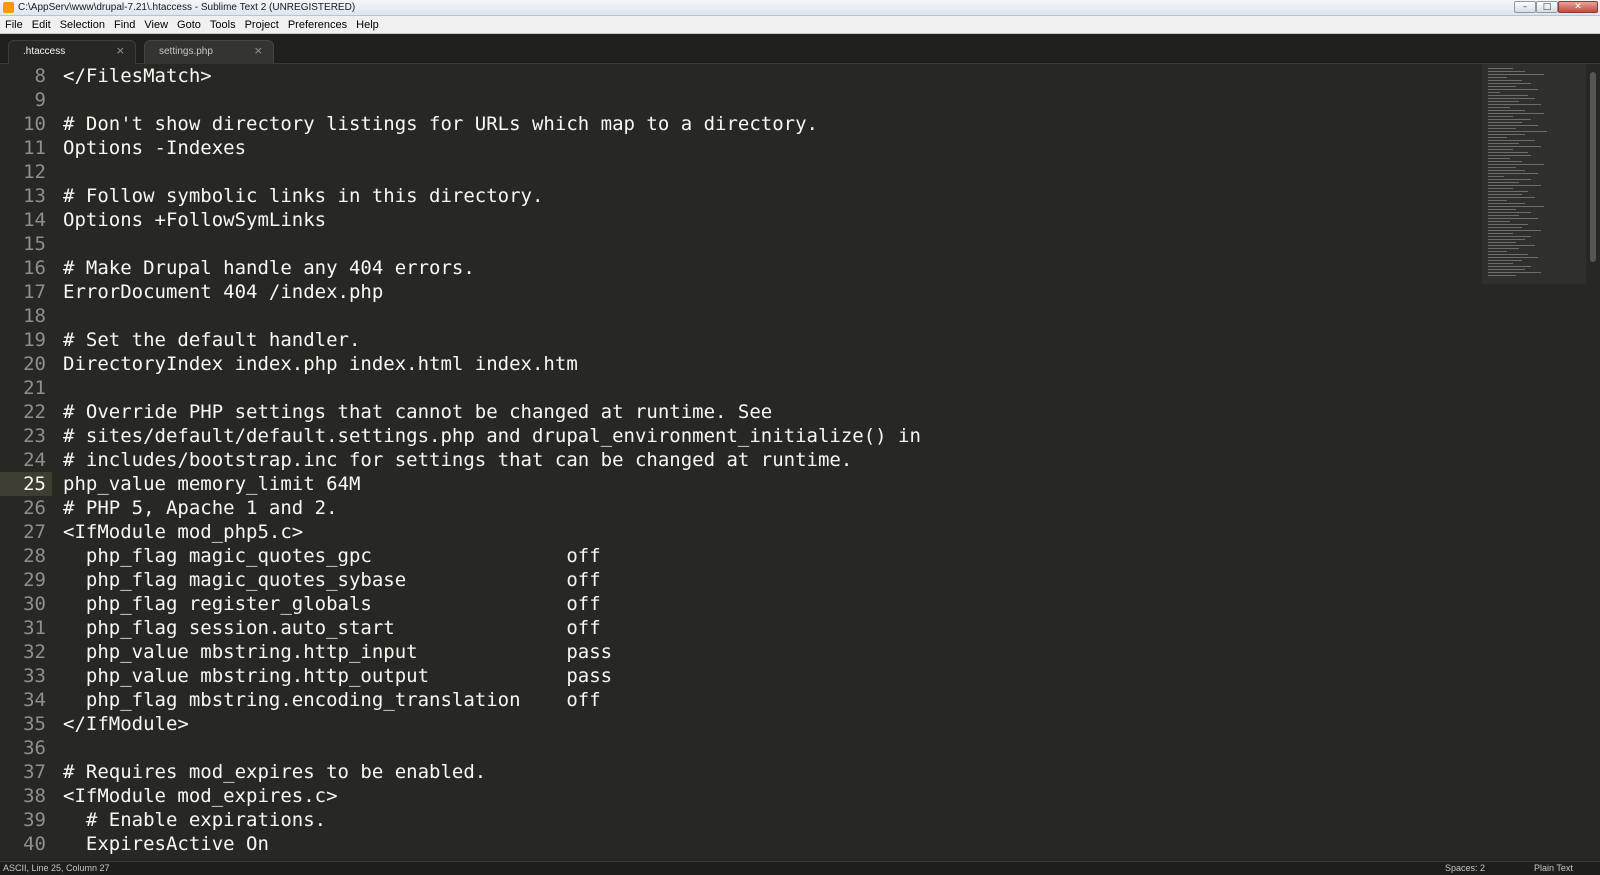 The image size is (1600, 875). Describe the element at coordinates (275, 772) in the screenshot. I see `line-text: # Requires mod_expires to be enabled.` at that location.